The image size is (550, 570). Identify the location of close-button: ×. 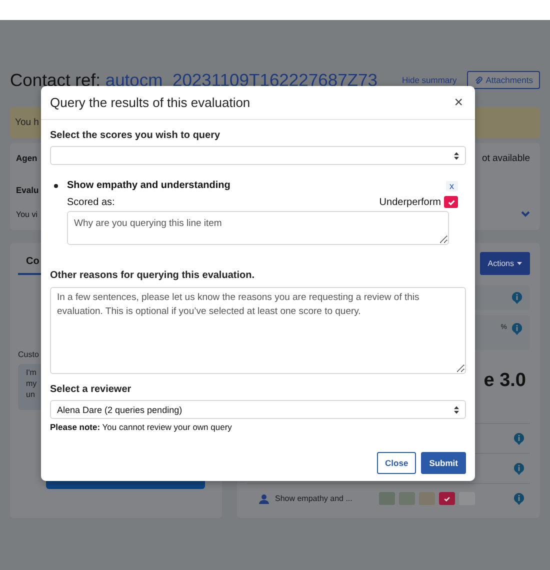
(458, 102).